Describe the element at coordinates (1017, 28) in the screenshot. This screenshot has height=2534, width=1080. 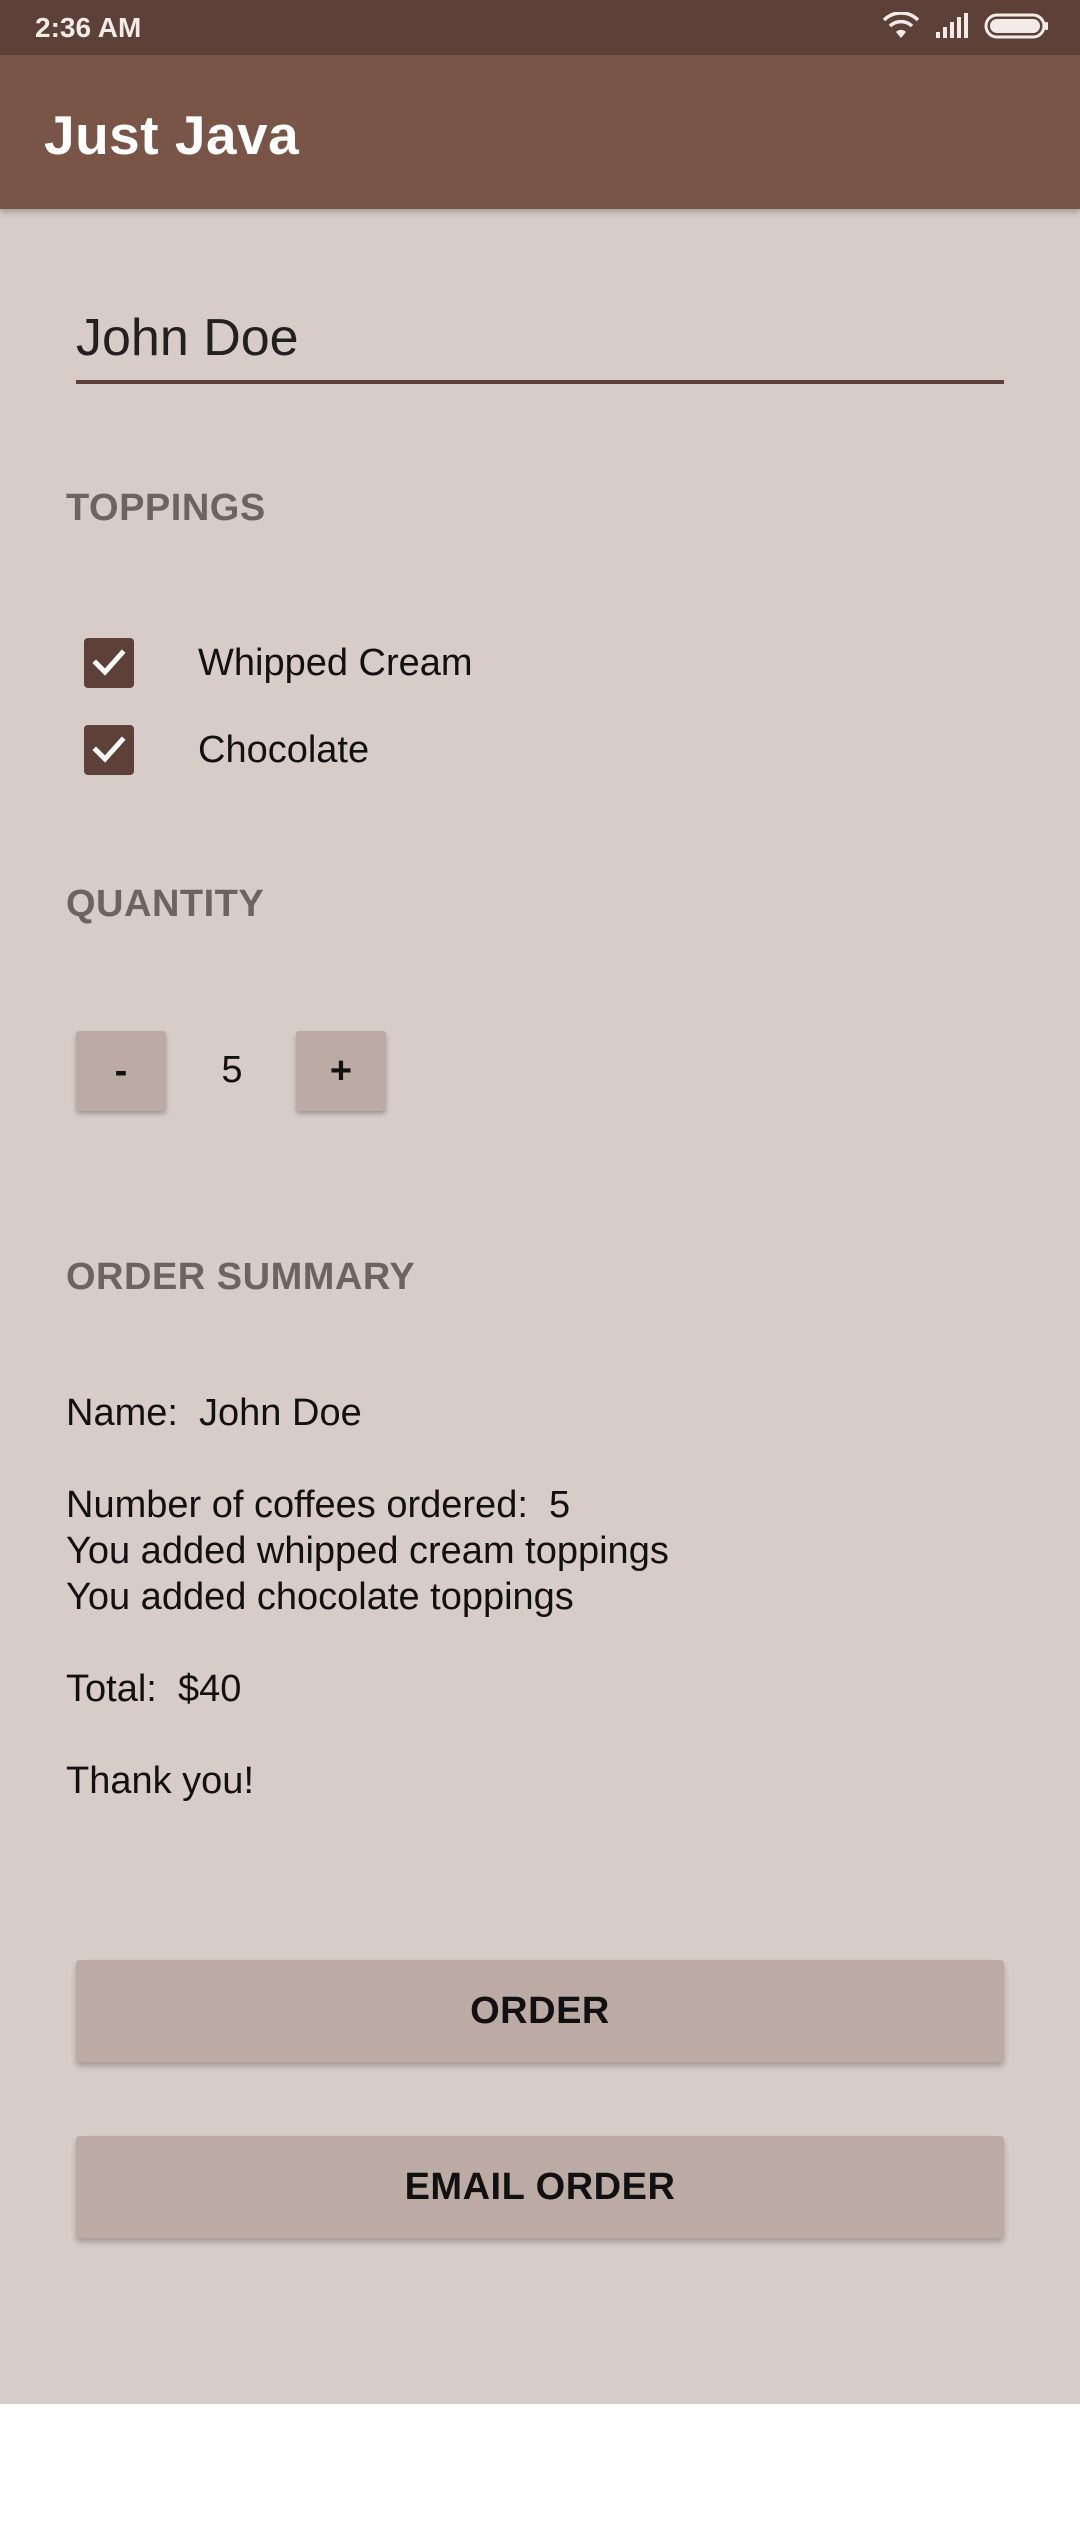
I see `battery-icon` at that location.